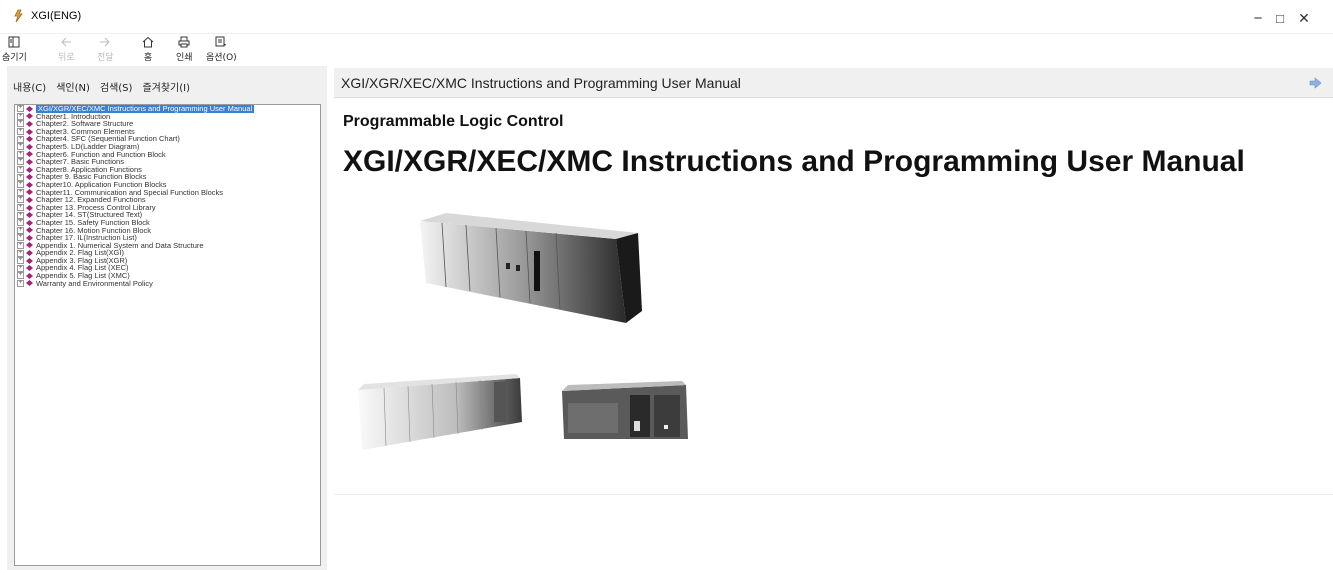 The height and width of the screenshot is (570, 1333). What do you see at coordinates (148, 42) in the screenshot?
I see `home-icon` at bounding box center [148, 42].